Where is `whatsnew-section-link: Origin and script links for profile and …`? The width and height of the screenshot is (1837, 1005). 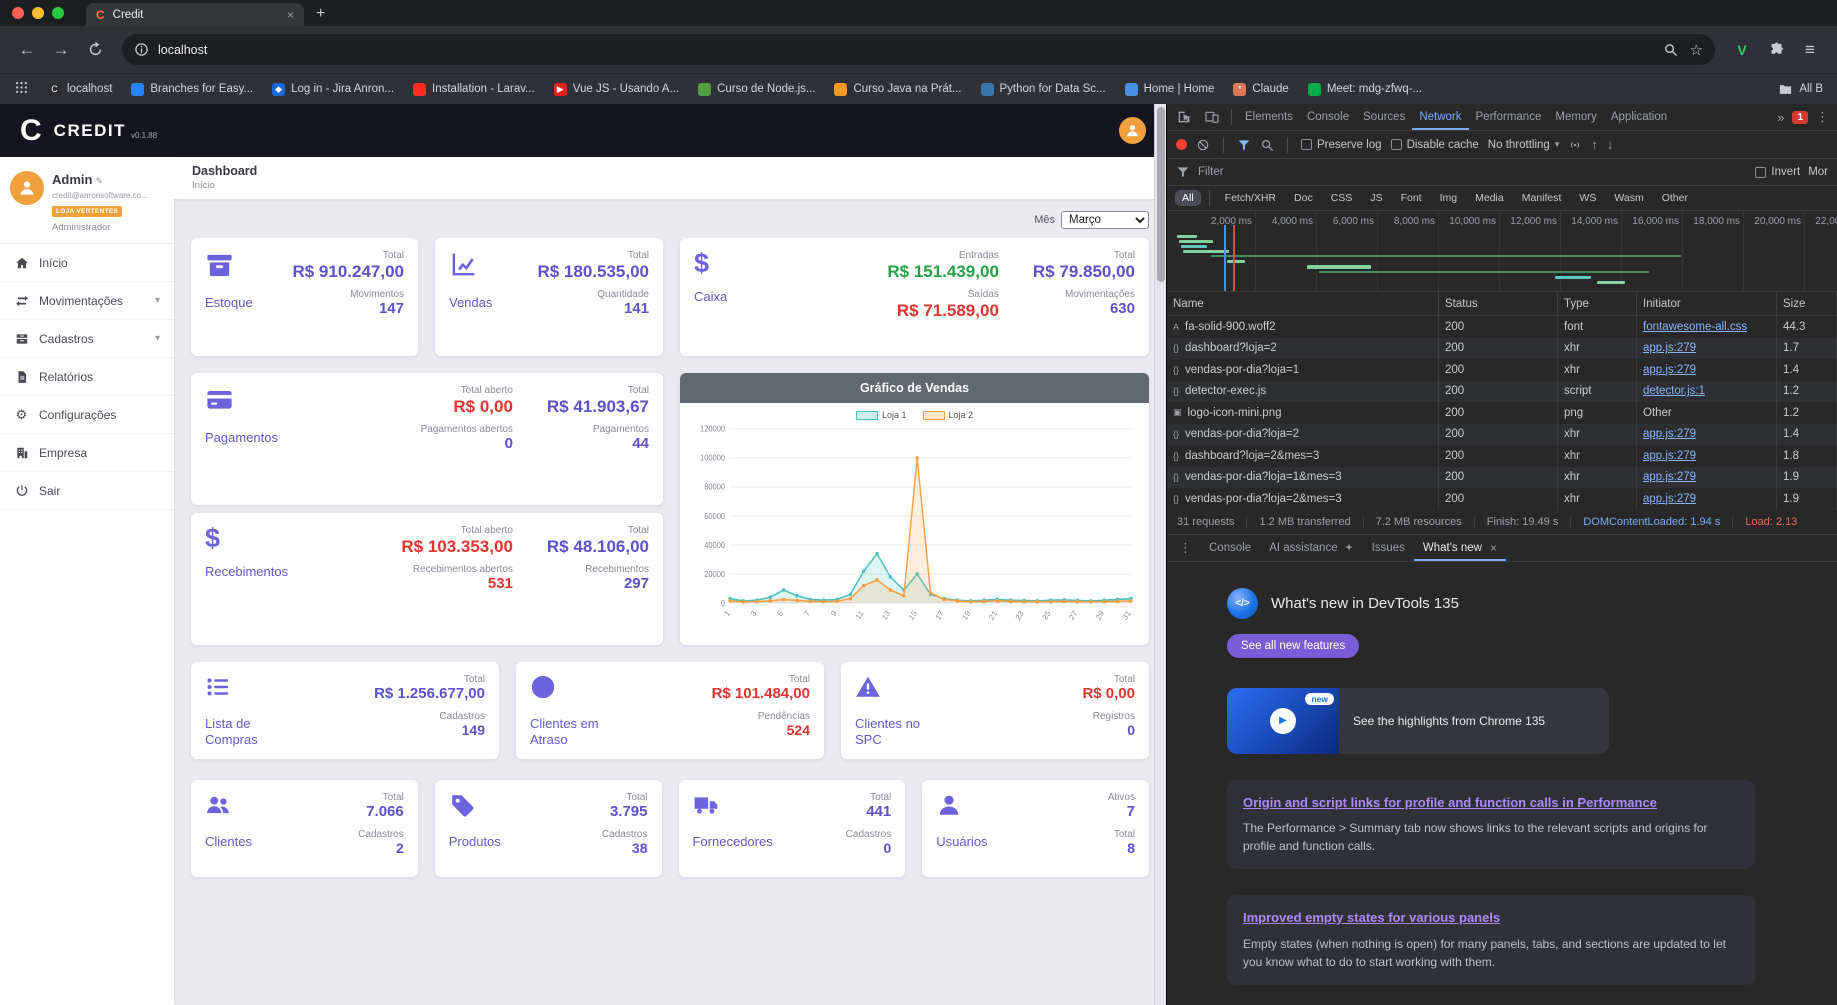 whatsnew-section-link: Origin and script links for profile and … is located at coordinates (1491, 803).